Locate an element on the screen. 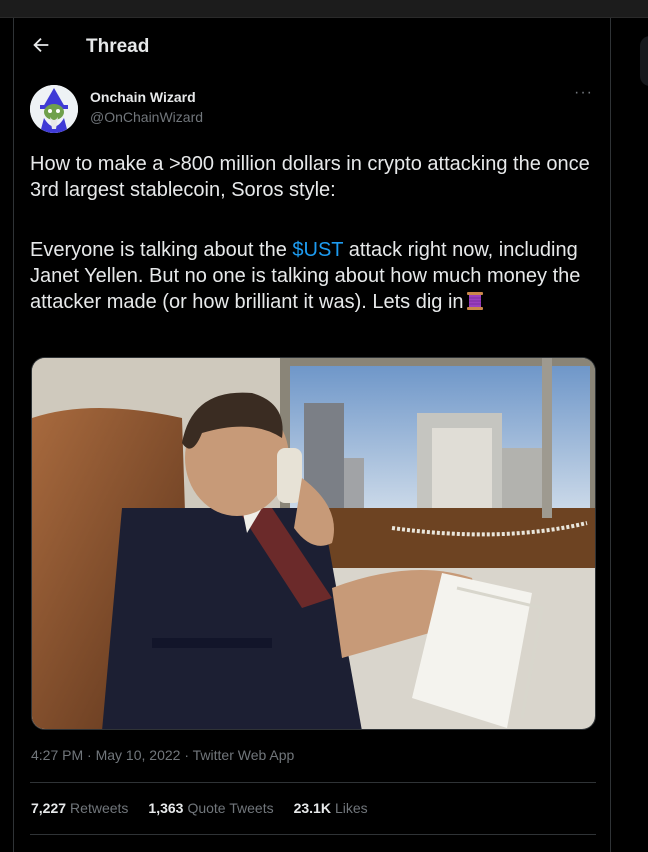 Image resolution: width=648 pixels, height=852 pixels. tweet-meta: 4:27 PM · May 10, 2022 · Twitter Web App is located at coordinates (162, 755).